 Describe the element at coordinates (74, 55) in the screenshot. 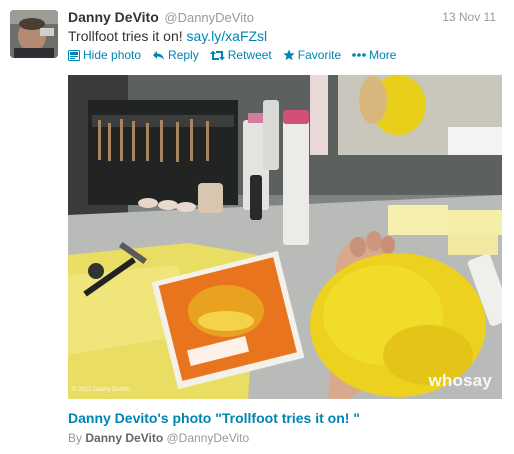

I see `photo-icon` at that location.